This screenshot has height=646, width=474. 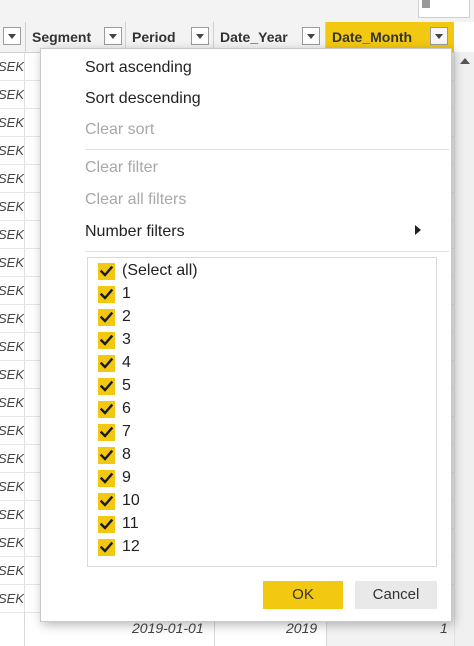 What do you see at coordinates (135, 200) in the screenshot?
I see `menu-item-clear-all-filters: Clear all filters` at bounding box center [135, 200].